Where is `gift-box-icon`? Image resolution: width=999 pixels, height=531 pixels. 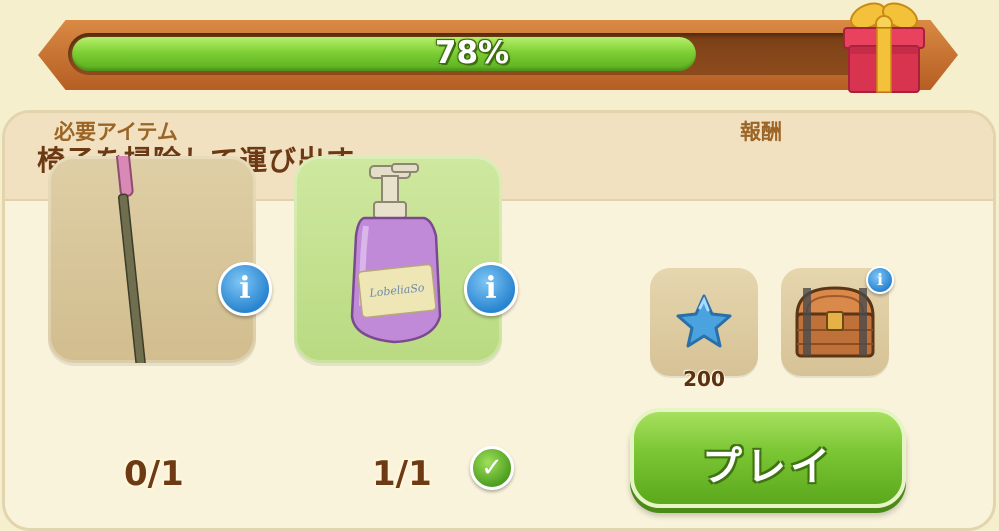 gift-box-icon is located at coordinates (884, 48).